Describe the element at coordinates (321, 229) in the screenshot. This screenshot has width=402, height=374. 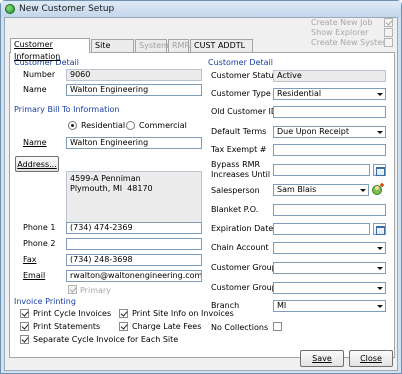
I see `expiration-date-field` at that location.